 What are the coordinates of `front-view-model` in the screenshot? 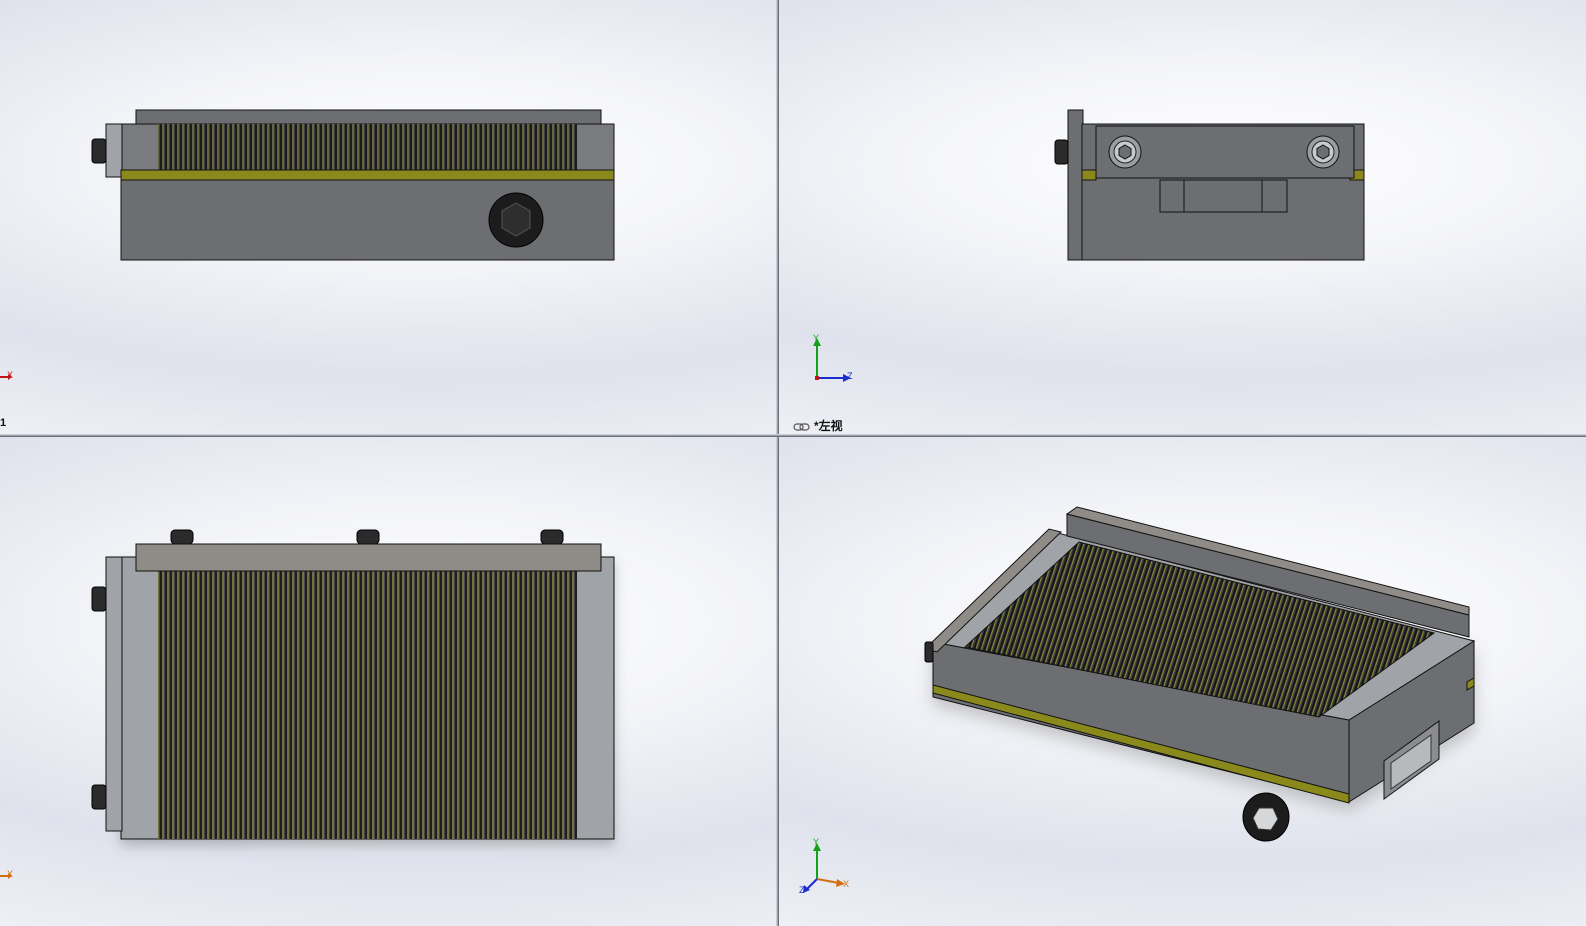 It's located at (353, 185).